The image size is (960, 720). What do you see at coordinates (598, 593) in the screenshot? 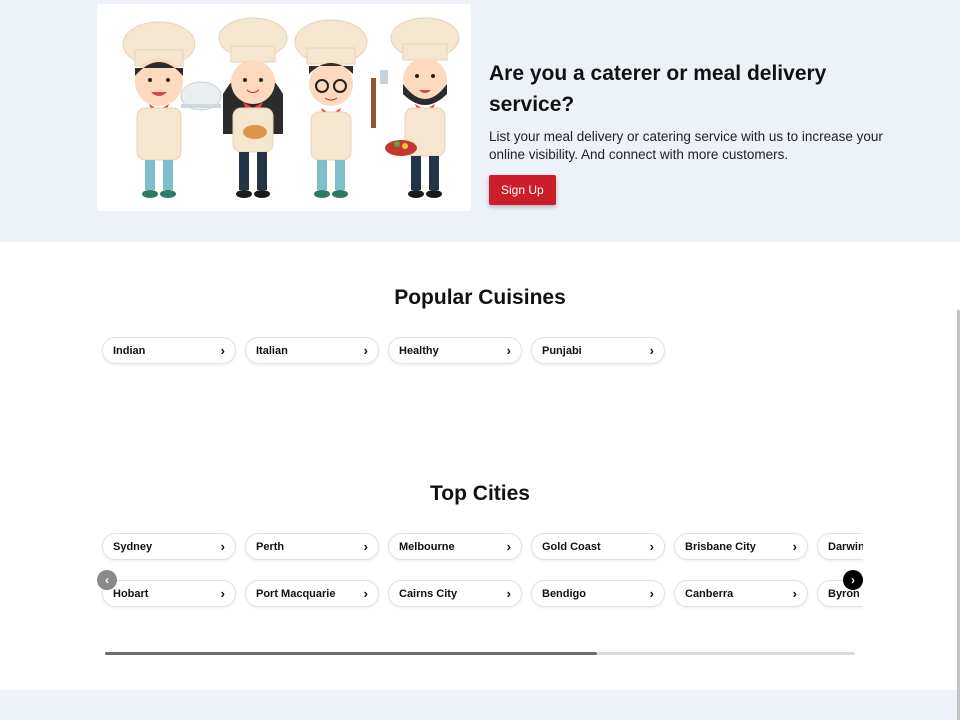
I see `city-pill: Bendigo ›` at bounding box center [598, 593].